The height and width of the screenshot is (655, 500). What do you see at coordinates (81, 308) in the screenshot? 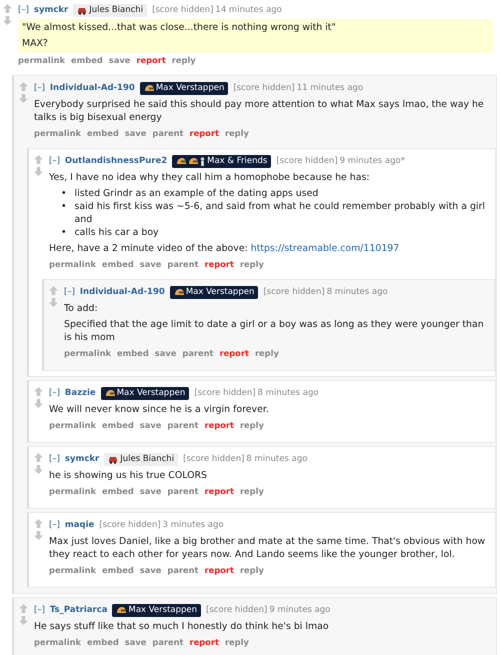
I see `comment-text: To add:` at bounding box center [81, 308].